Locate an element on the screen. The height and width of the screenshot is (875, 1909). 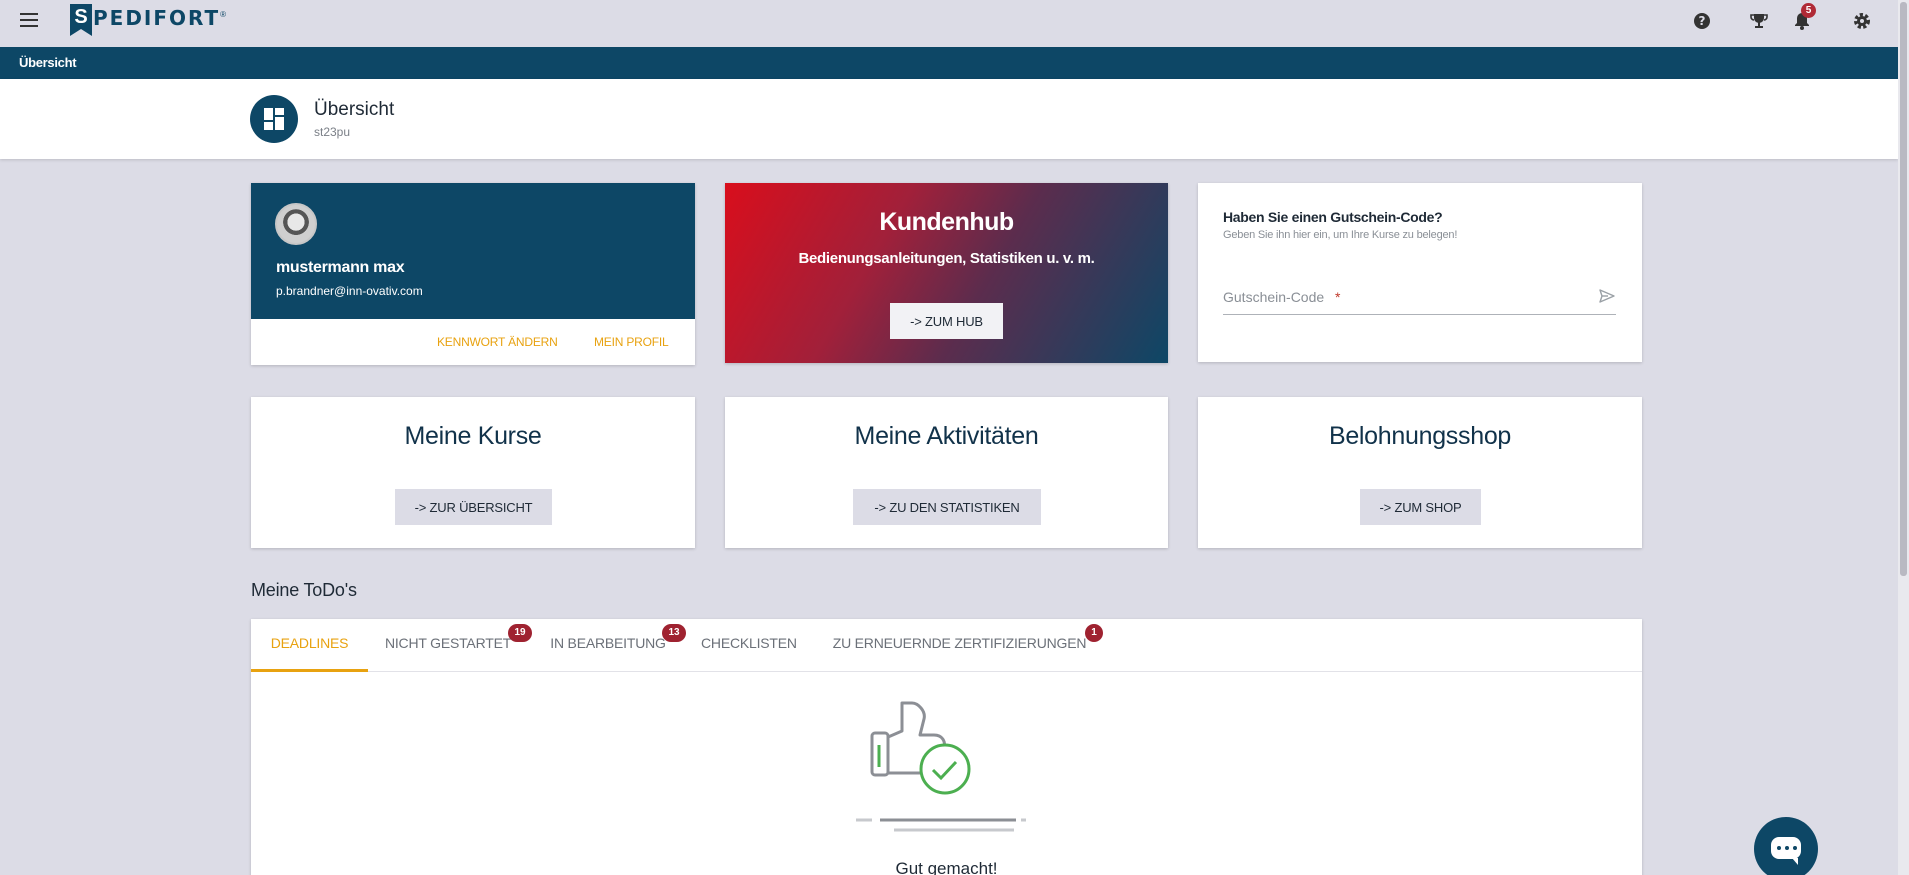
my-profile-link: MEIN PROFIL is located at coordinates (631, 342).